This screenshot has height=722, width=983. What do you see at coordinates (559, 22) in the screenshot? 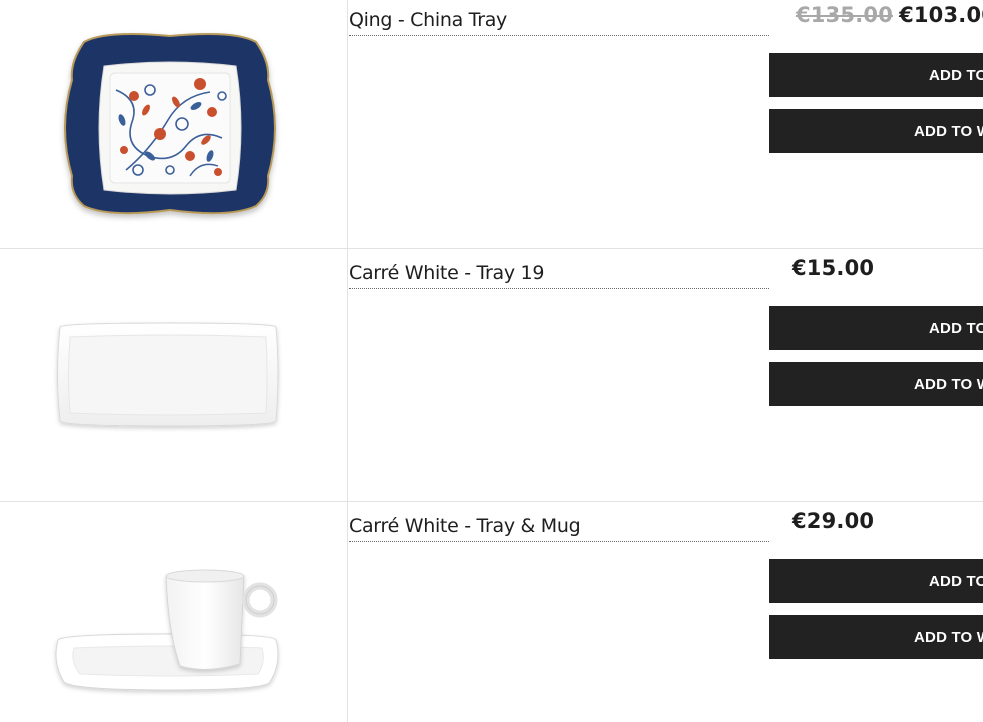
I see `product-name-qing-tray: Qing - China Tray` at bounding box center [559, 22].